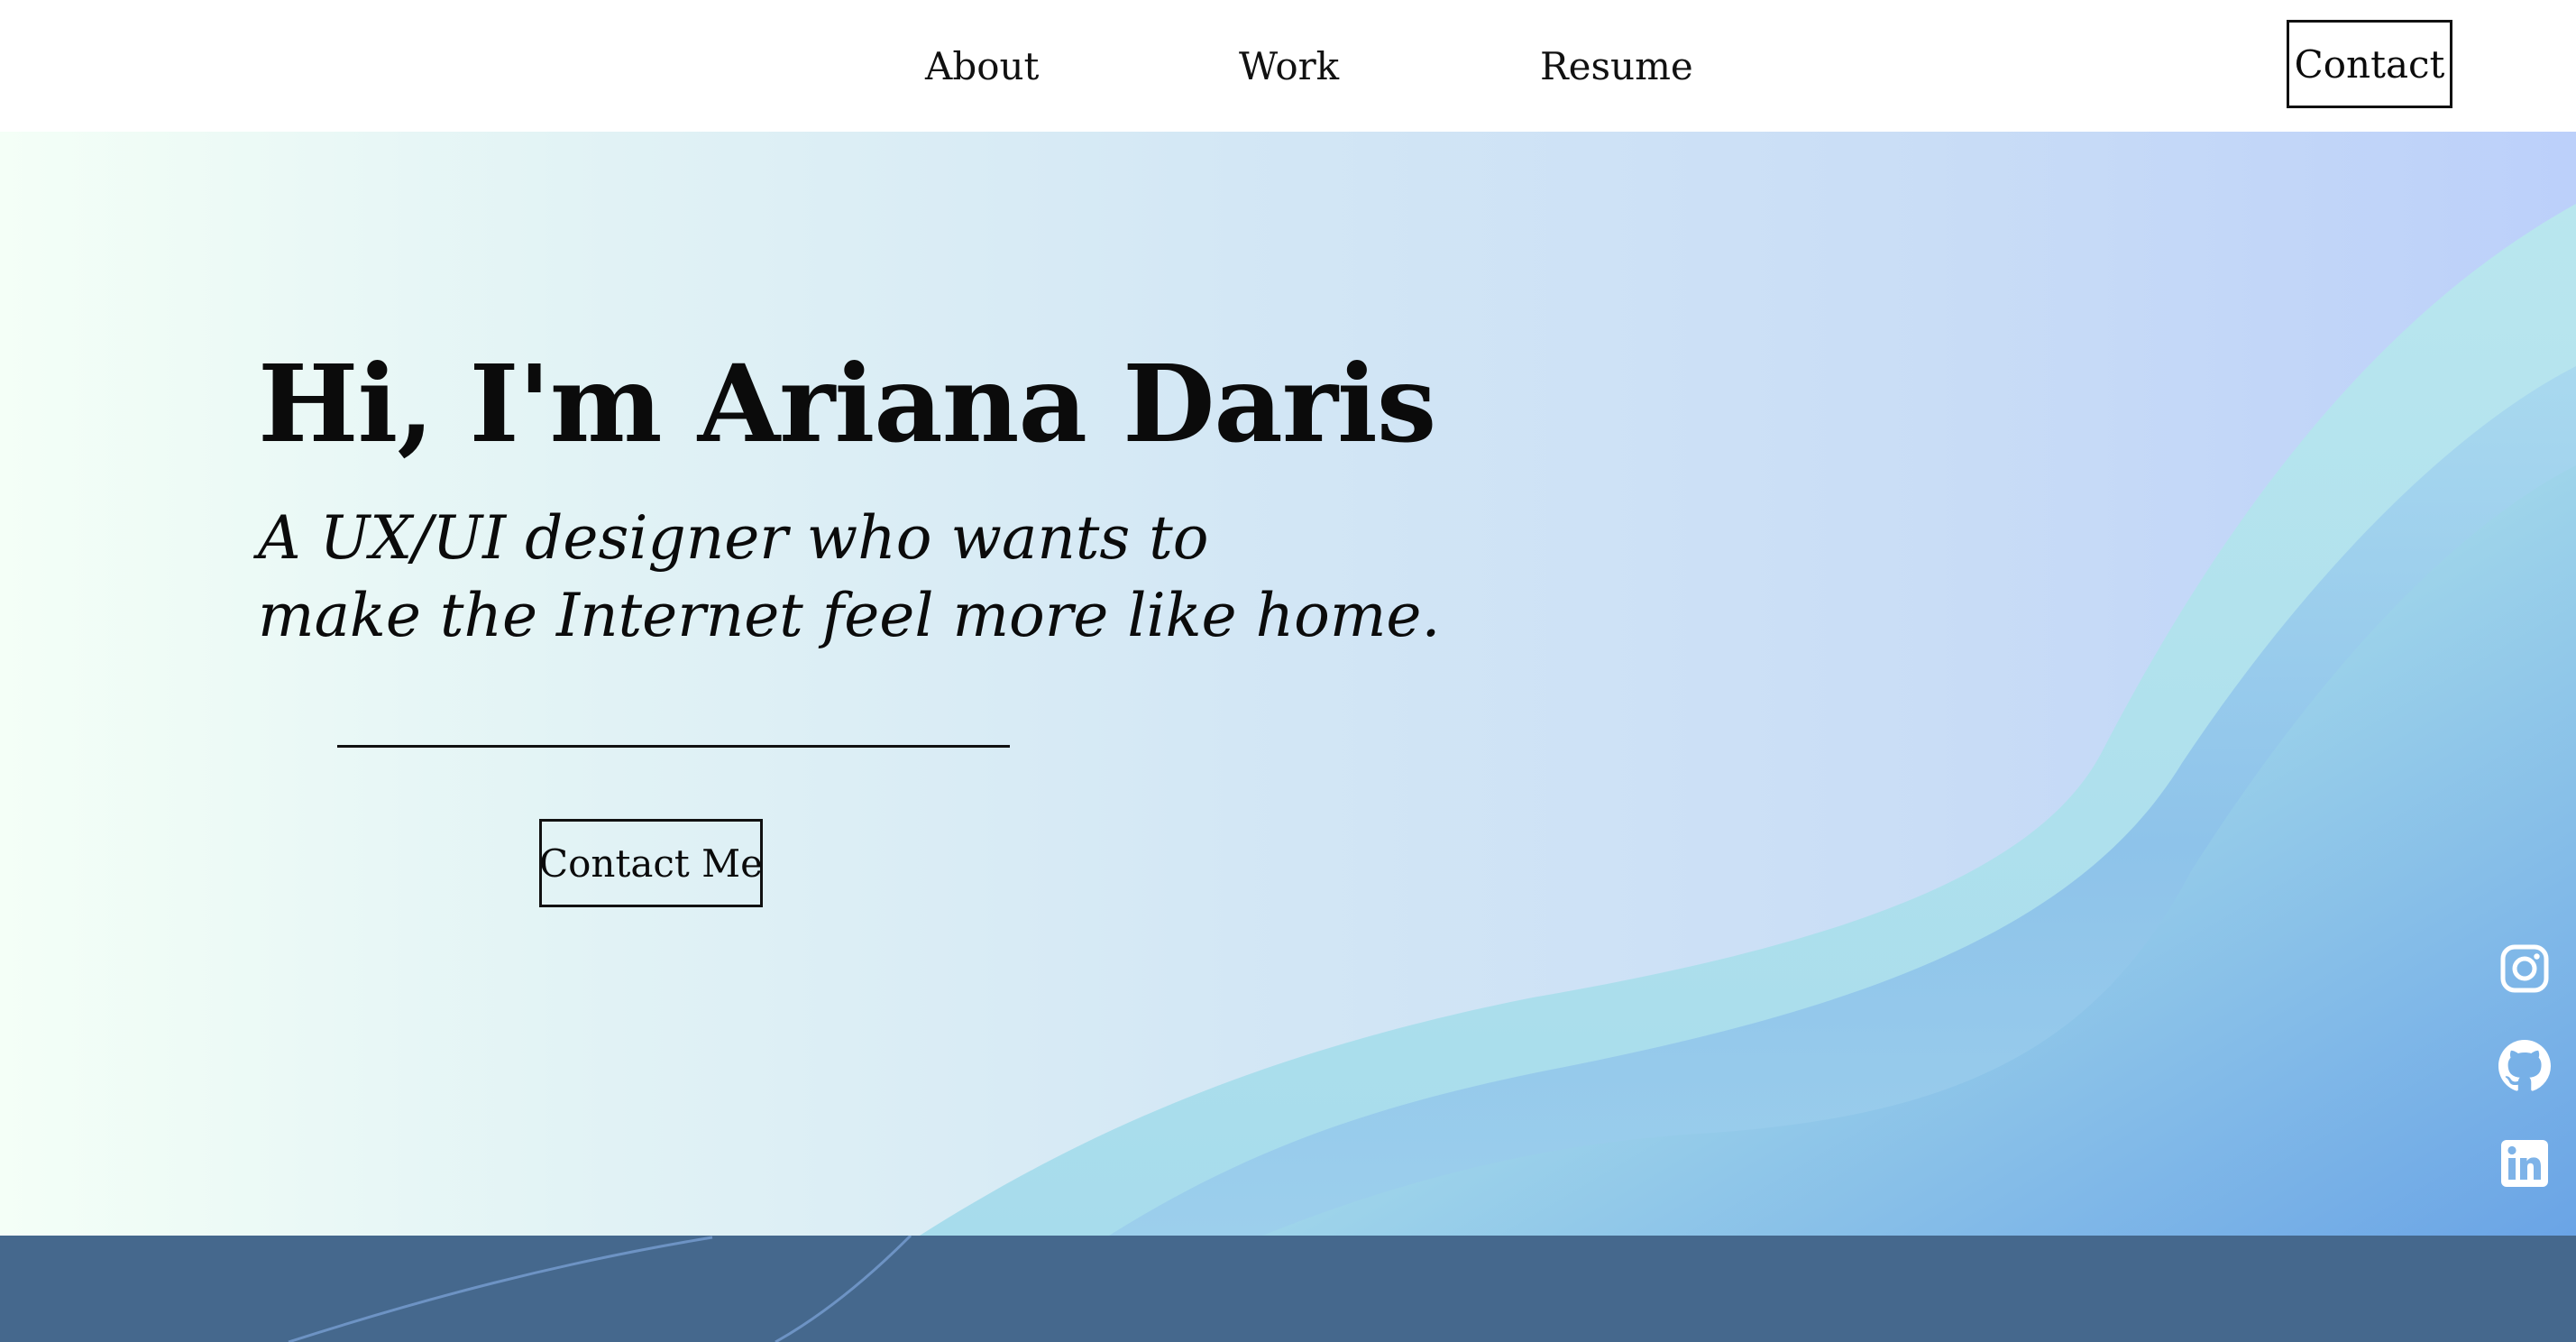 This screenshot has width=2576, height=1342. I want to click on github-icon, so click(2525, 1066).